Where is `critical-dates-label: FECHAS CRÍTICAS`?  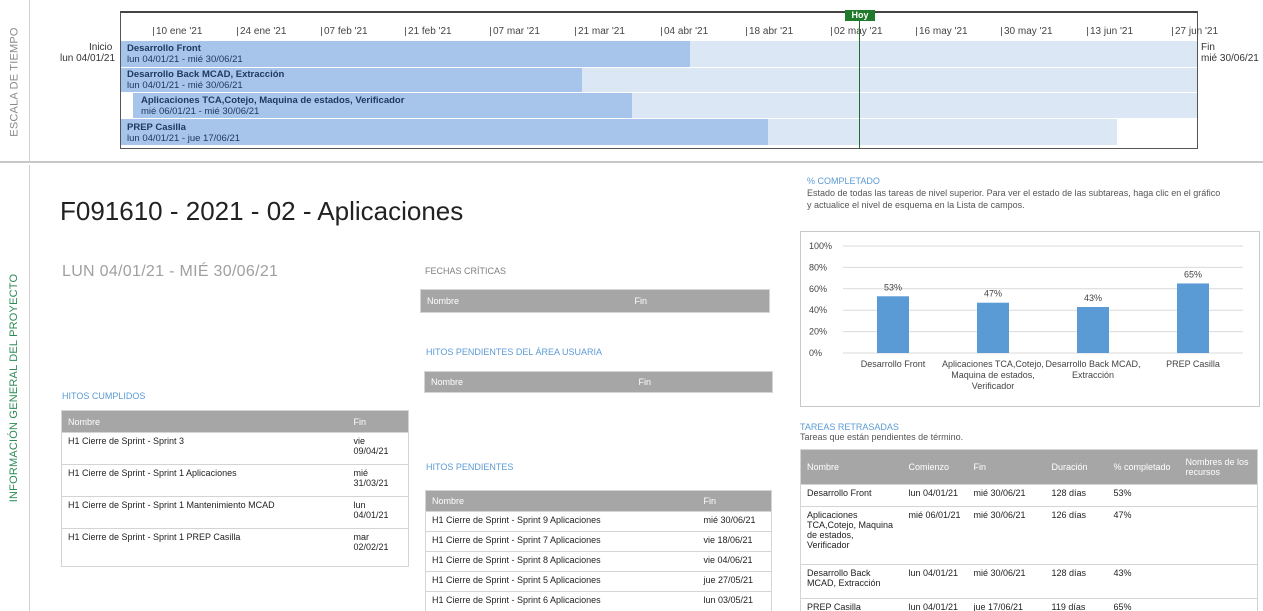 critical-dates-label: FECHAS CRÍTICAS is located at coordinates (466, 271).